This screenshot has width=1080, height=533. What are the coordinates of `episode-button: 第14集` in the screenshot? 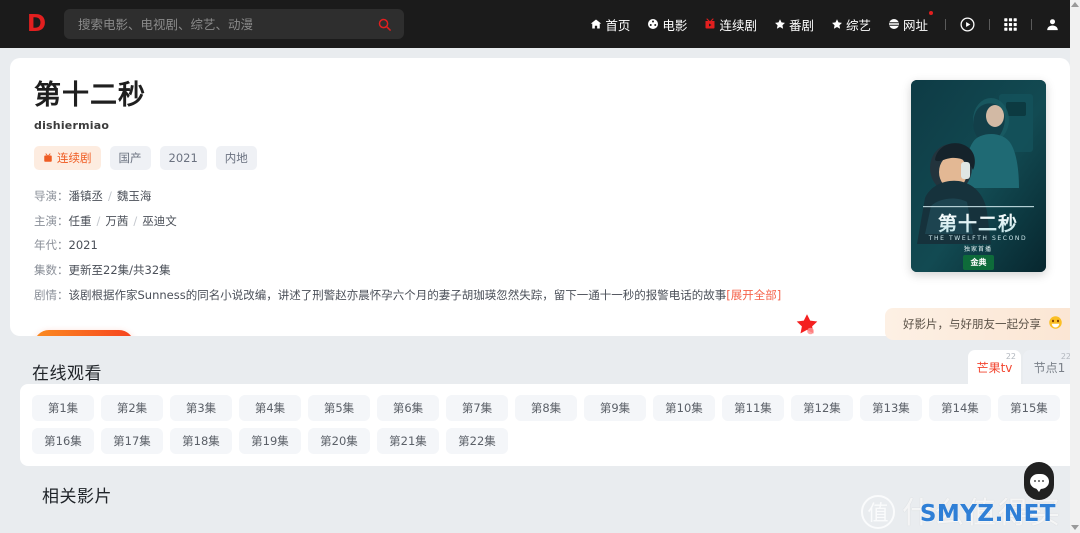 It's located at (960, 408).